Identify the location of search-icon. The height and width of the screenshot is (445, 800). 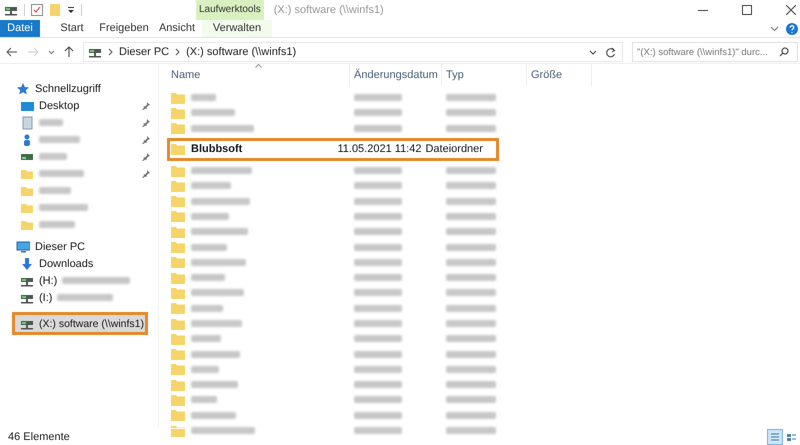
(784, 52).